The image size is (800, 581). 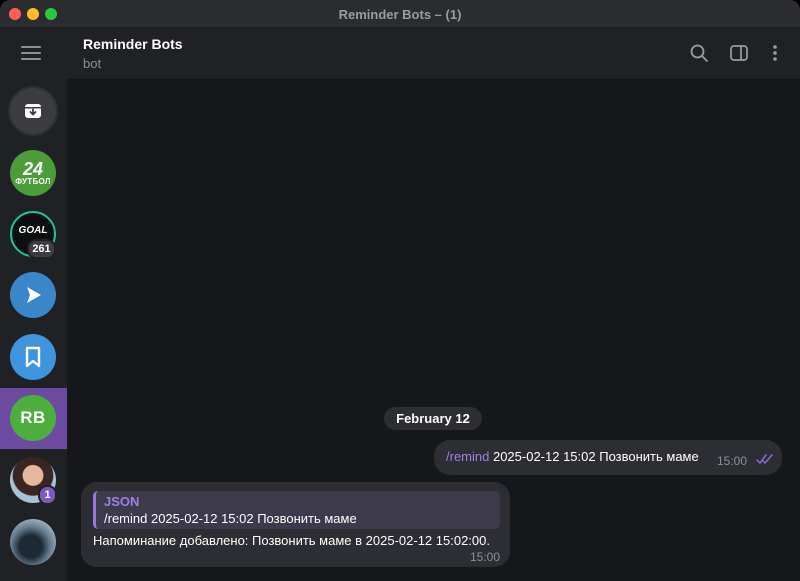 What do you see at coordinates (433, 418) in the screenshot?
I see `date-separator: February 12` at bounding box center [433, 418].